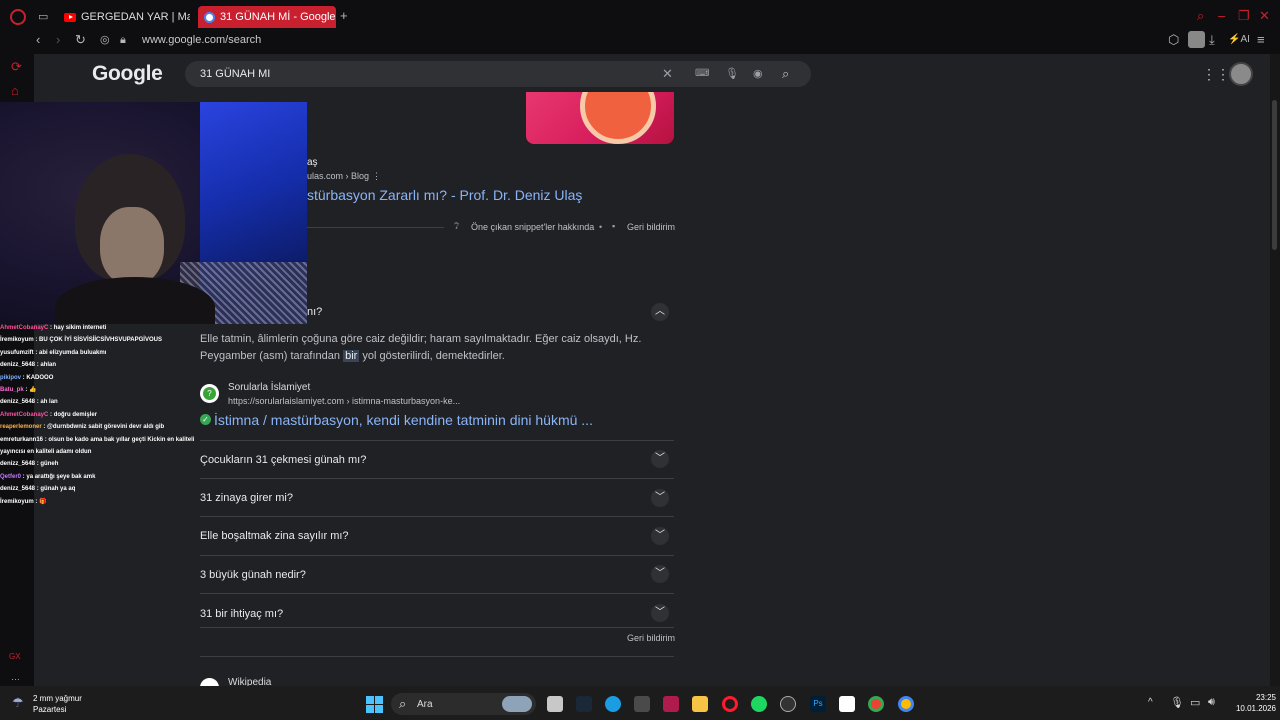 Image resolution: width=1280 pixels, height=720 pixels. Describe the element at coordinates (18, 703) in the screenshot. I see `weather-icon: ☂` at that location.